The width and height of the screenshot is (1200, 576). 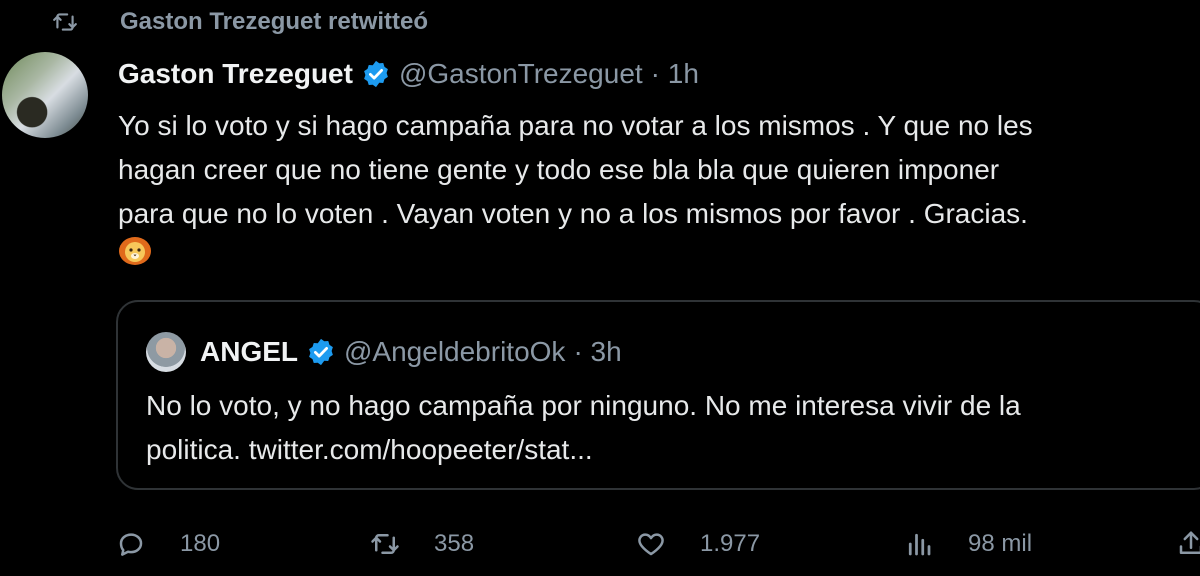 I want to click on share-icon, so click(x=1189, y=542).